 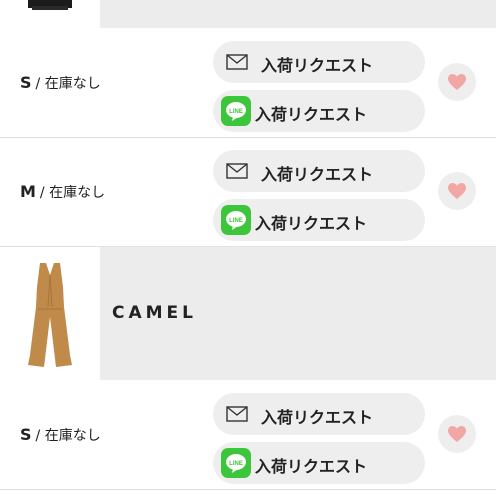 What do you see at coordinates (154, 313) in the screenshot?
I see `color-name: CAMEL` at bounding box center [154, 313].